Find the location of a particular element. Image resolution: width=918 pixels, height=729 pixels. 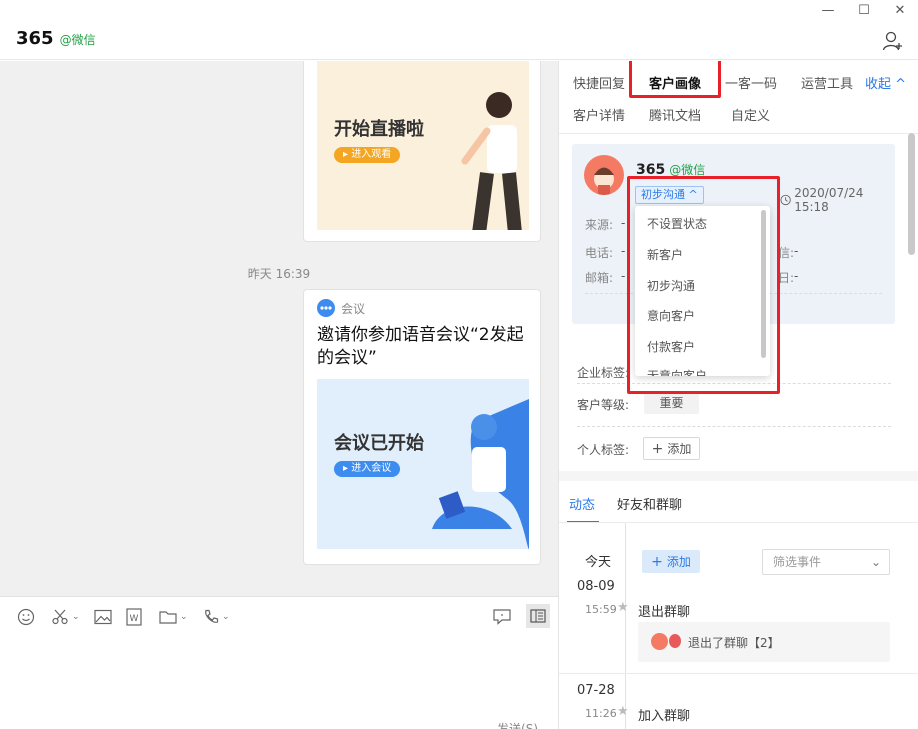

personal-tag-label: 个人标签: is located at coordinates (603, 450).